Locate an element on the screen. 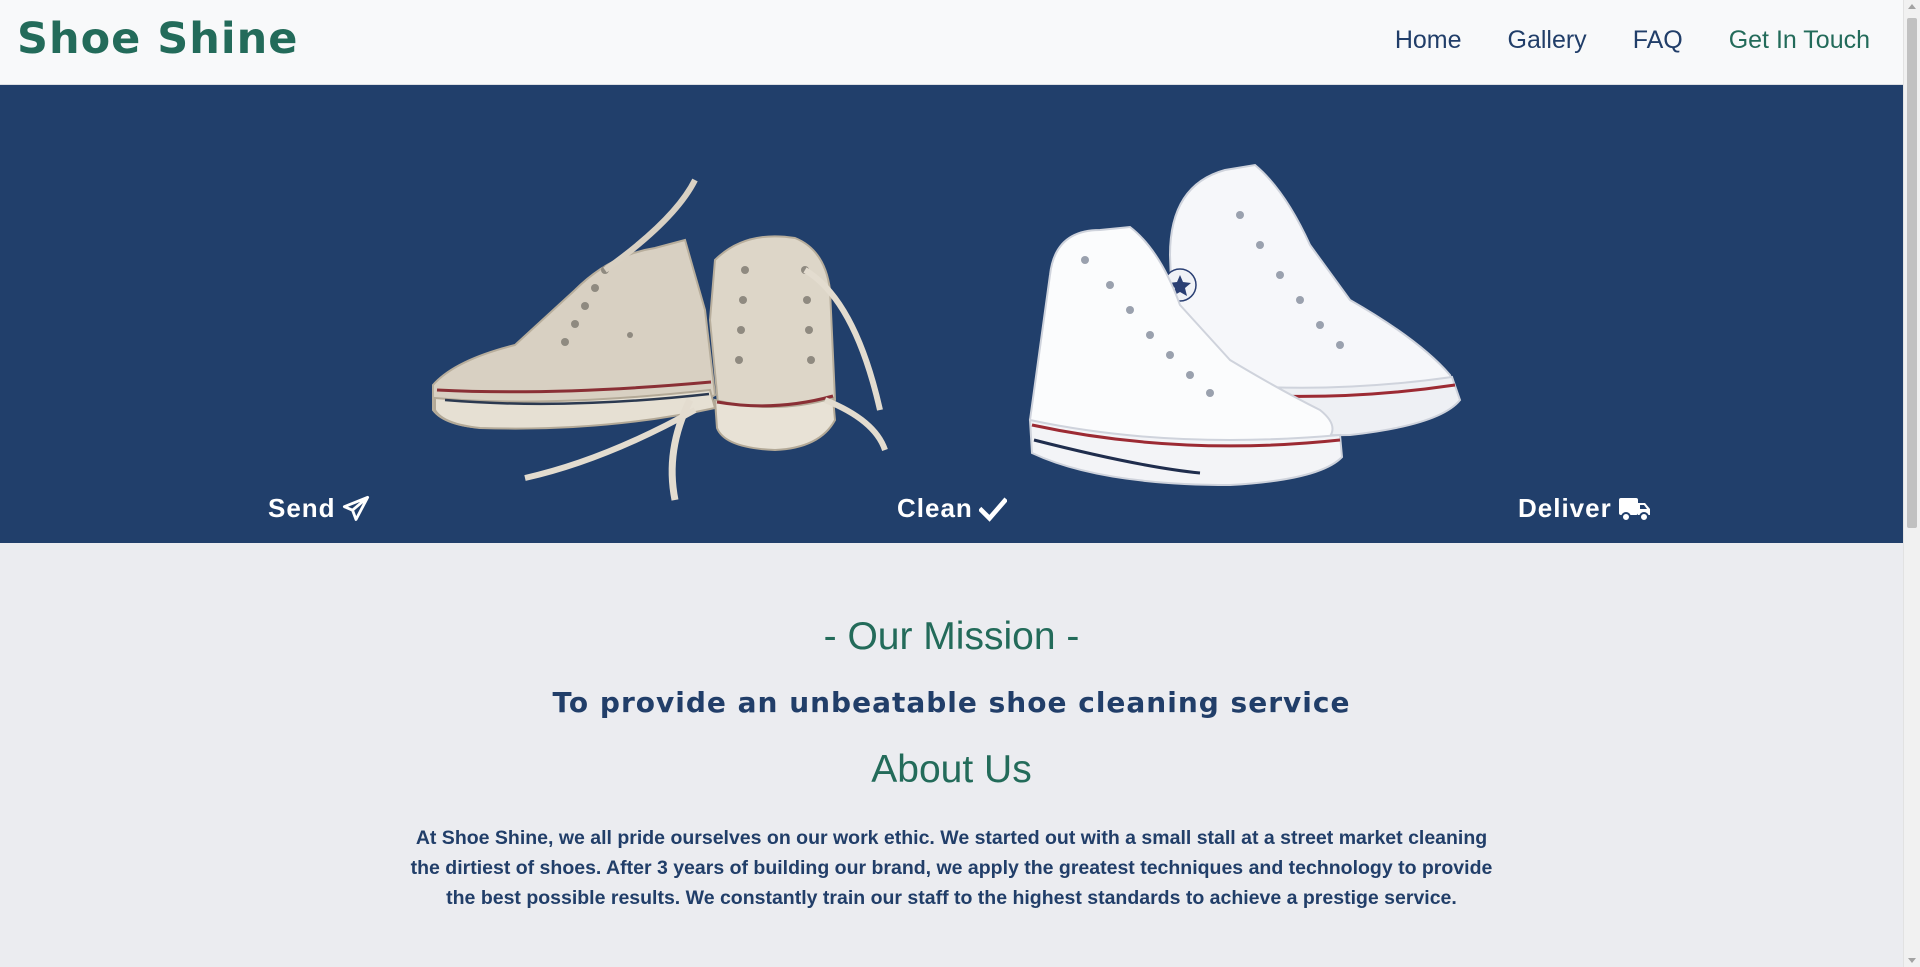 Image resolution: width=1920 pixels, height=967 pixels. paper-plane-icon is located at coordinates (355, 508).